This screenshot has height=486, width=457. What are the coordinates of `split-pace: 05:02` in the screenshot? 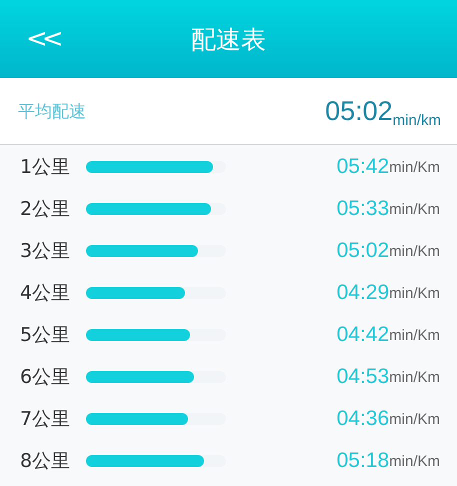 It's located at (363, 251).